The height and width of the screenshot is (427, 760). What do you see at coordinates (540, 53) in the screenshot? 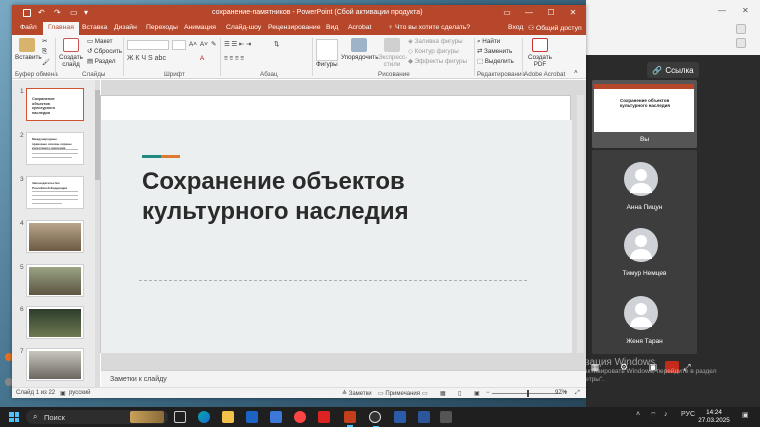
I see `create-pdf-button: Создать PDF` at bounding box center [540, 53].